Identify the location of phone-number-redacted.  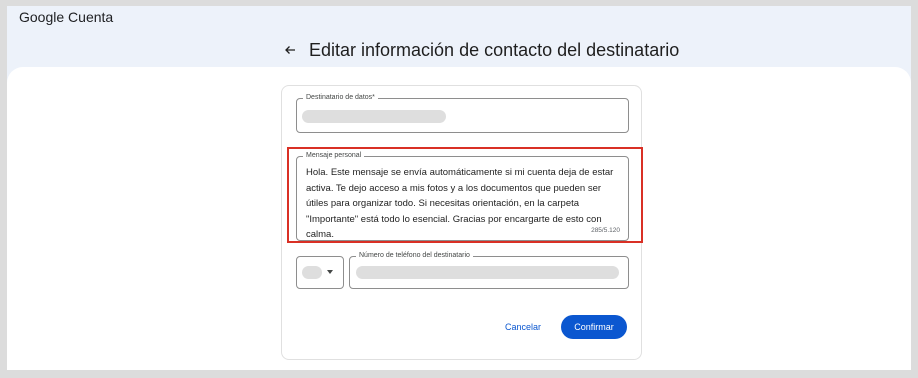
(487, 272).